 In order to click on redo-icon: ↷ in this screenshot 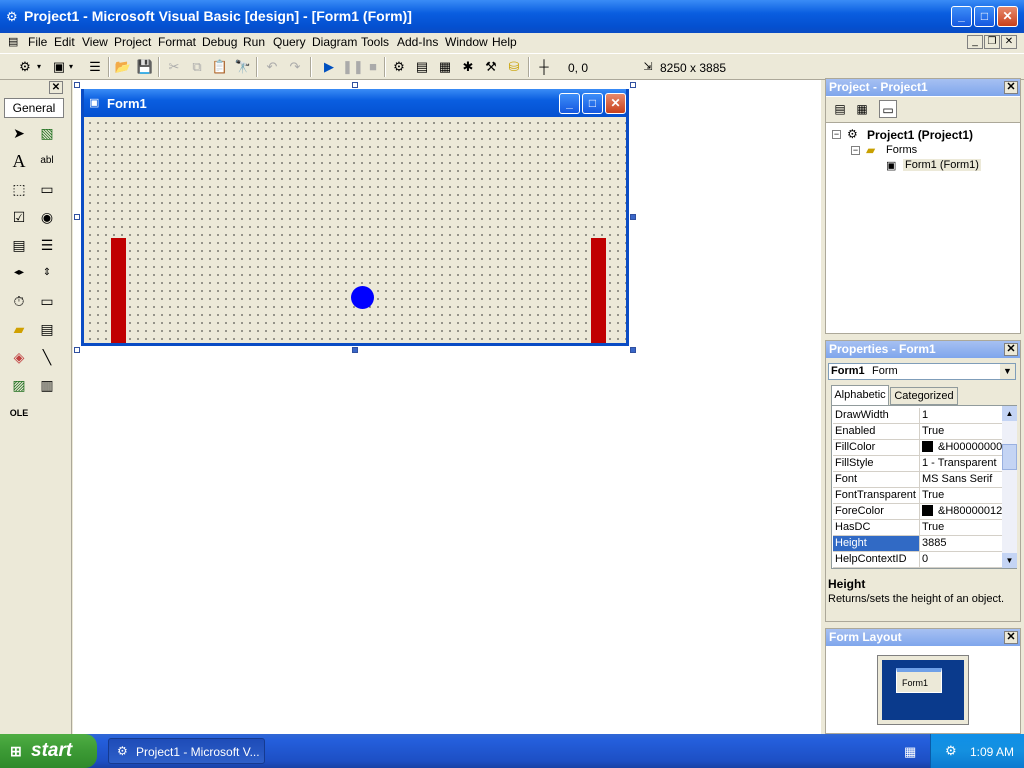, I will do `click(295, 67)`.